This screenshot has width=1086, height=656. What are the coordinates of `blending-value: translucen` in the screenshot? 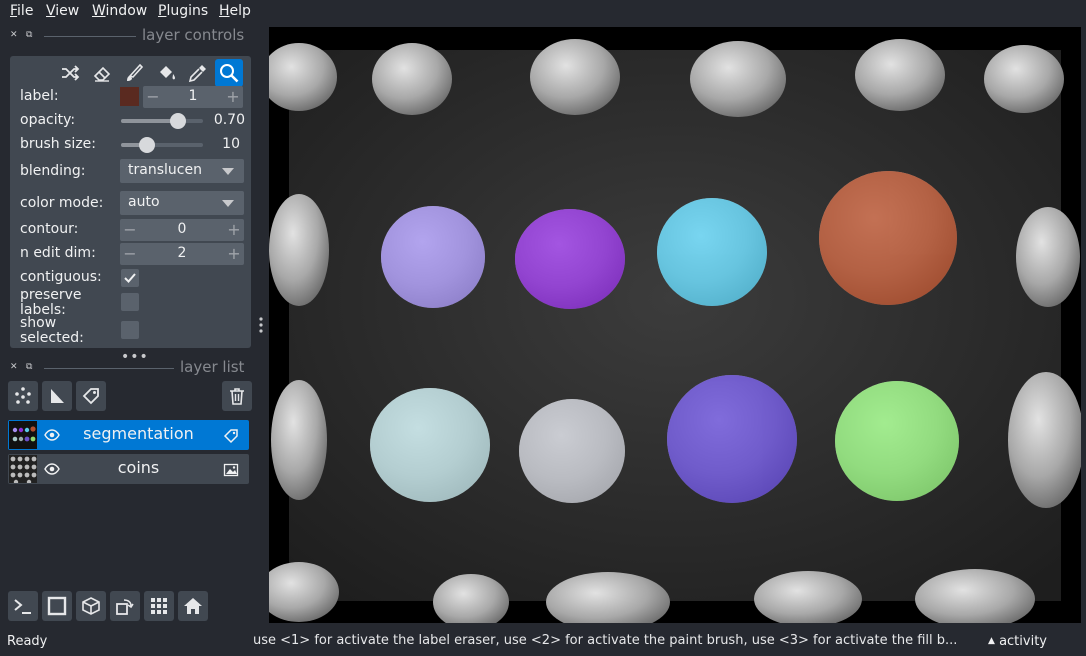 It's located at (165, 170).